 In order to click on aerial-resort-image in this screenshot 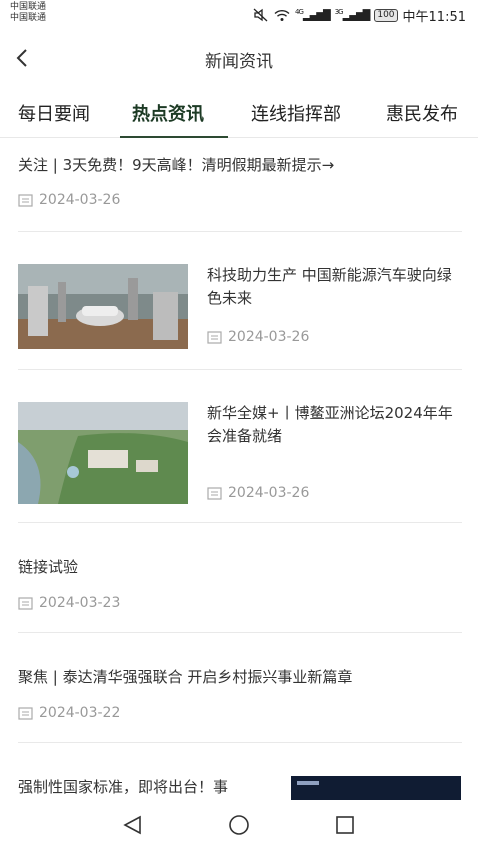, I will do `click(103, 453)`.